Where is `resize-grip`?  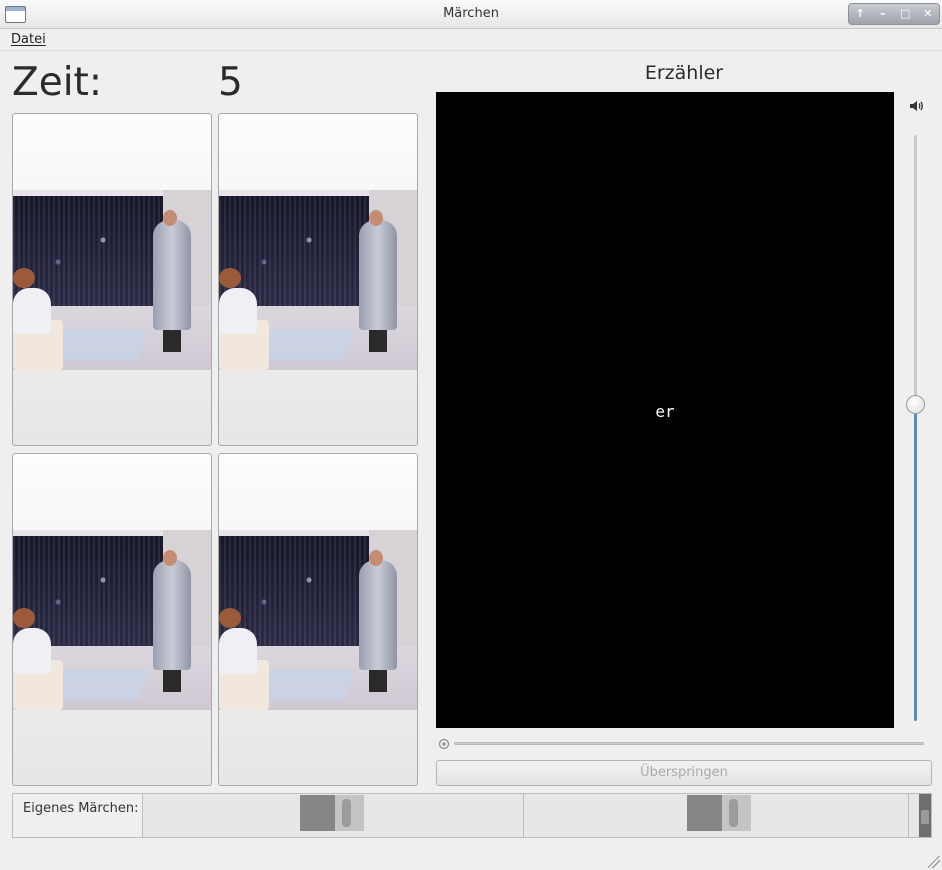
resize-grip is located at coordinates (934, 862).